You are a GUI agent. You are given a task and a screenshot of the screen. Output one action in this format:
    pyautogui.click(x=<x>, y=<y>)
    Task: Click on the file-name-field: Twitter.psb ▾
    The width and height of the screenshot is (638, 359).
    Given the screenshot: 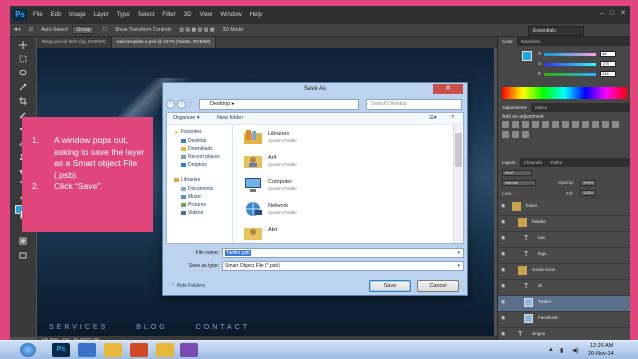 What is the action you would take?
    pyautogui.click(x=343, y=253)
    